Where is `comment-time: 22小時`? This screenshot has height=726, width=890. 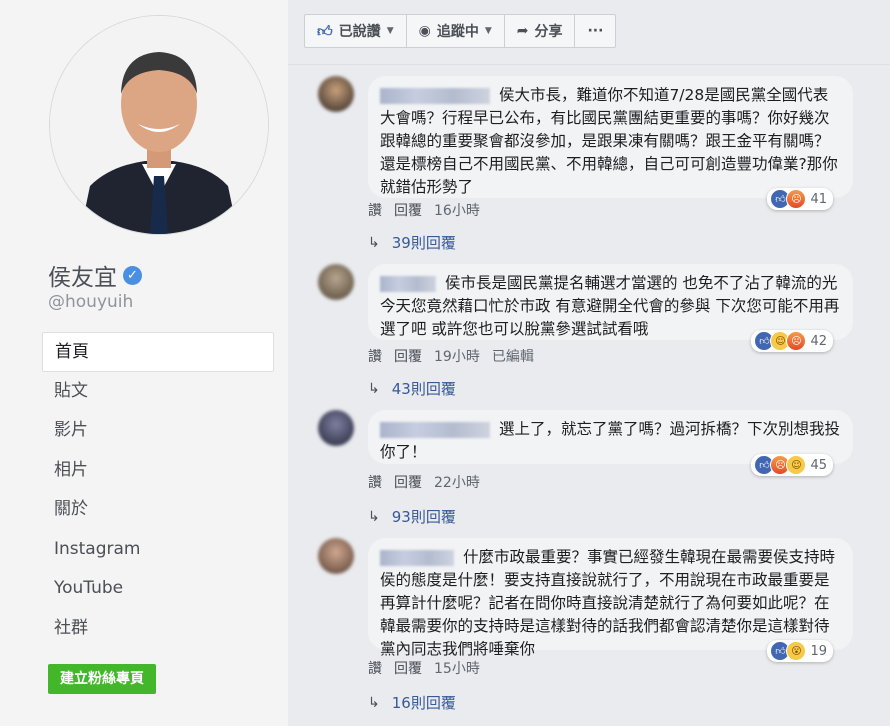 comment-time: 22小時 is located at coordinates (457, 482).